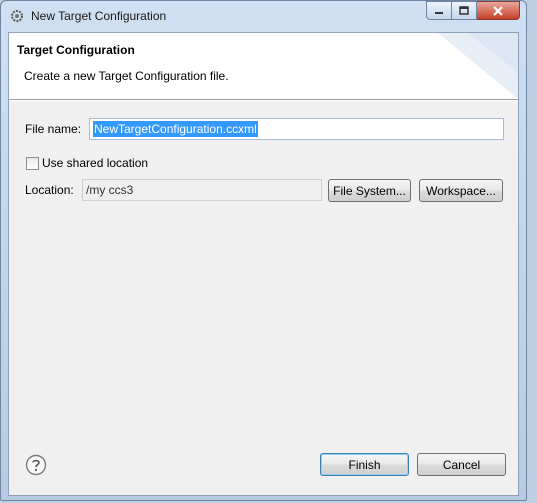 This screenshot has width=537, height=503. I want to click on location-label: Location:, so click(49, 190).